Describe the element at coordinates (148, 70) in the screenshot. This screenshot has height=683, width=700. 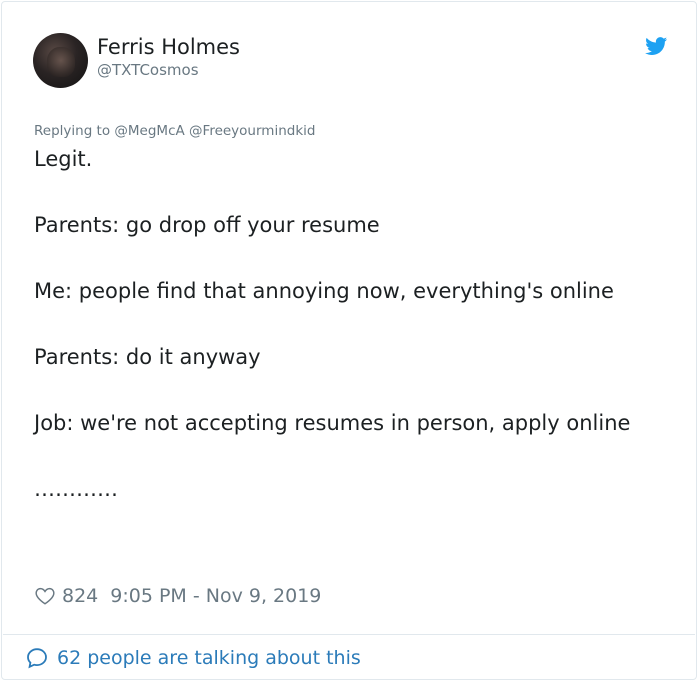
I see `author-handle: @TXTCosmos` at that location.